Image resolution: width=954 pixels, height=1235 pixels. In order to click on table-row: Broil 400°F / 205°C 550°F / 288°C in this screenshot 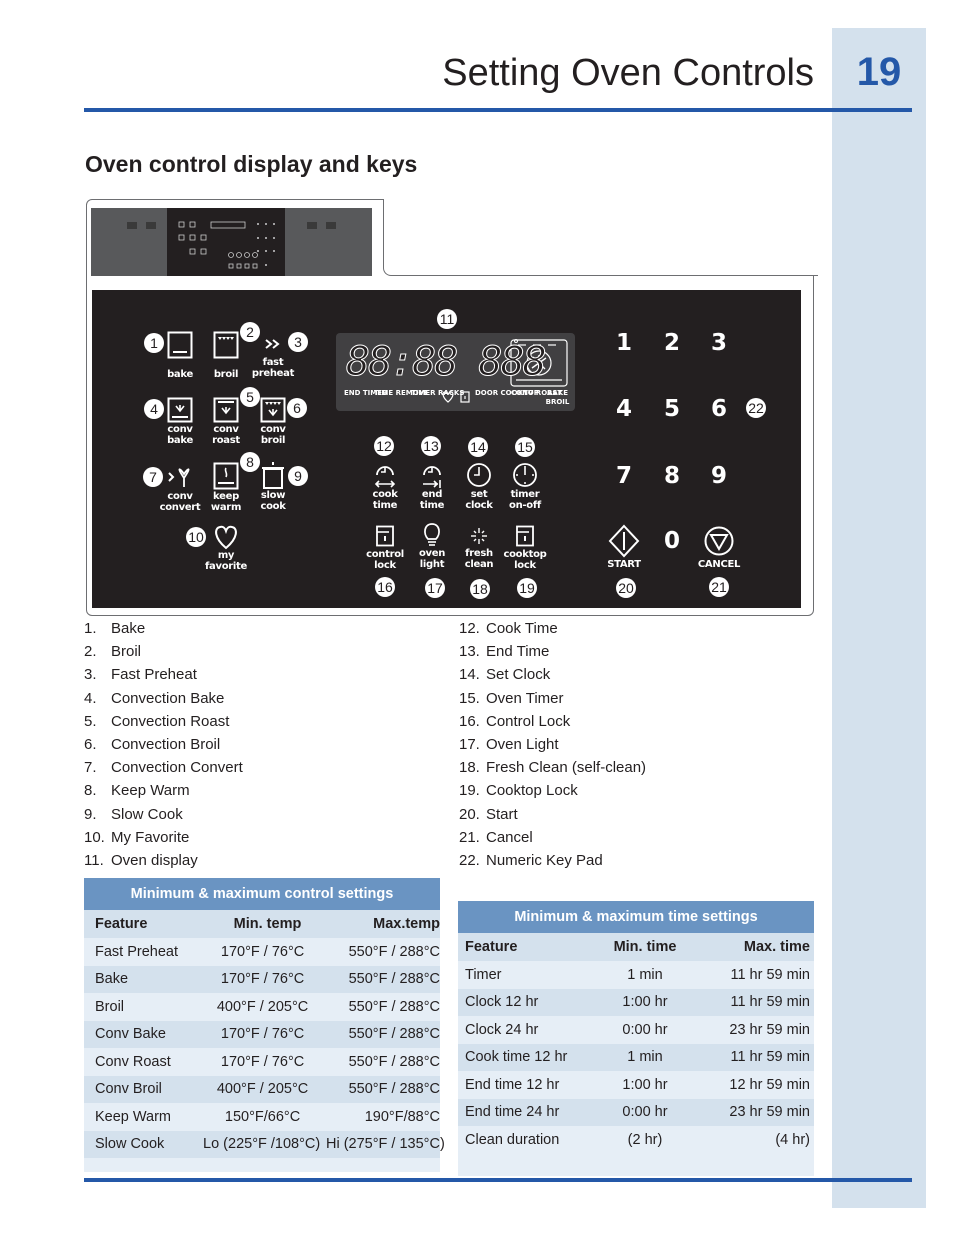, I will do `click(262, 1007)`.